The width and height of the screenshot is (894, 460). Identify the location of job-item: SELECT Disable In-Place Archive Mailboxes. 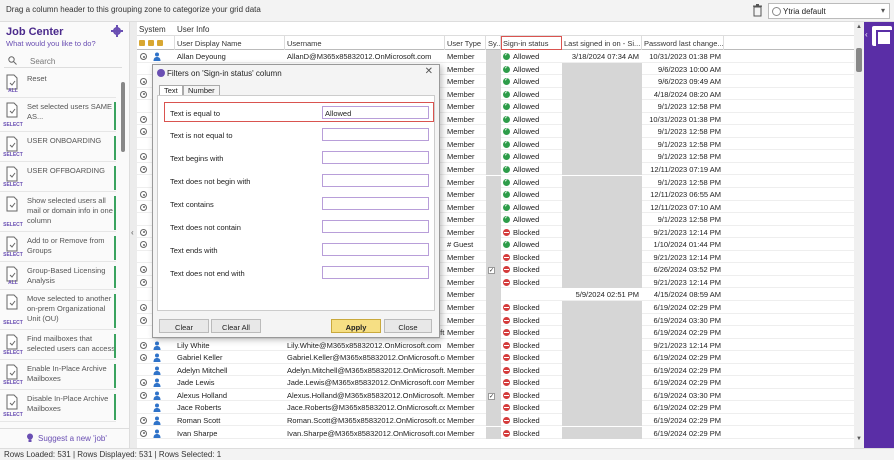
(58, 407).